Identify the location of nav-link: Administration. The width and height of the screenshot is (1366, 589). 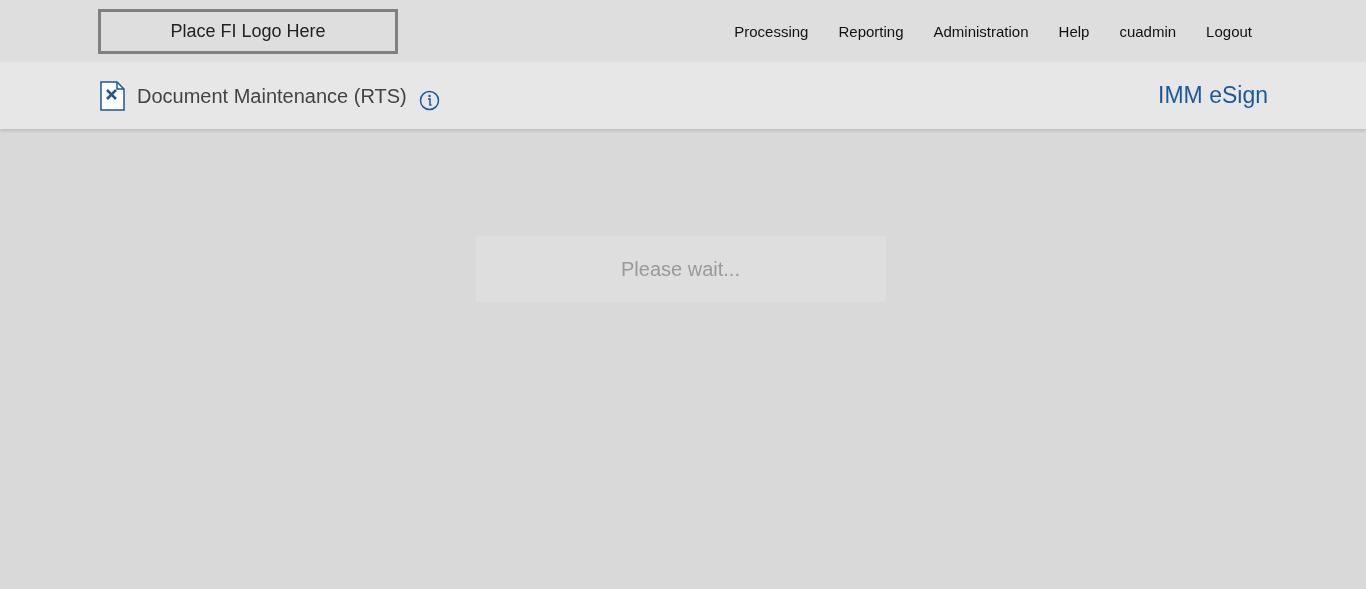
(981, 31).